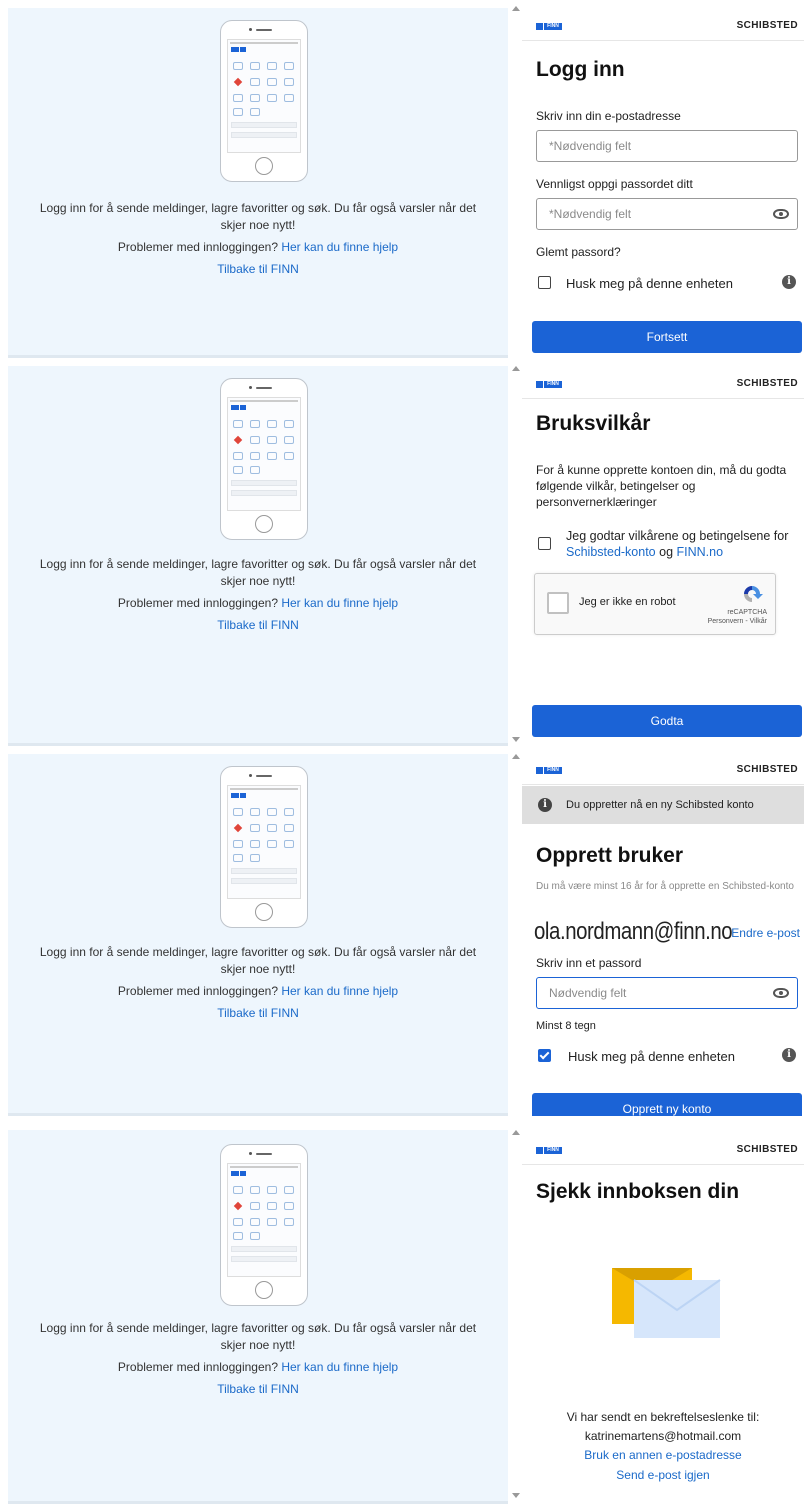 This screenshot has width=804, height=1504. I want to click on other-address-link: Bruk en annen e-postadresse, so click(662, 1455).